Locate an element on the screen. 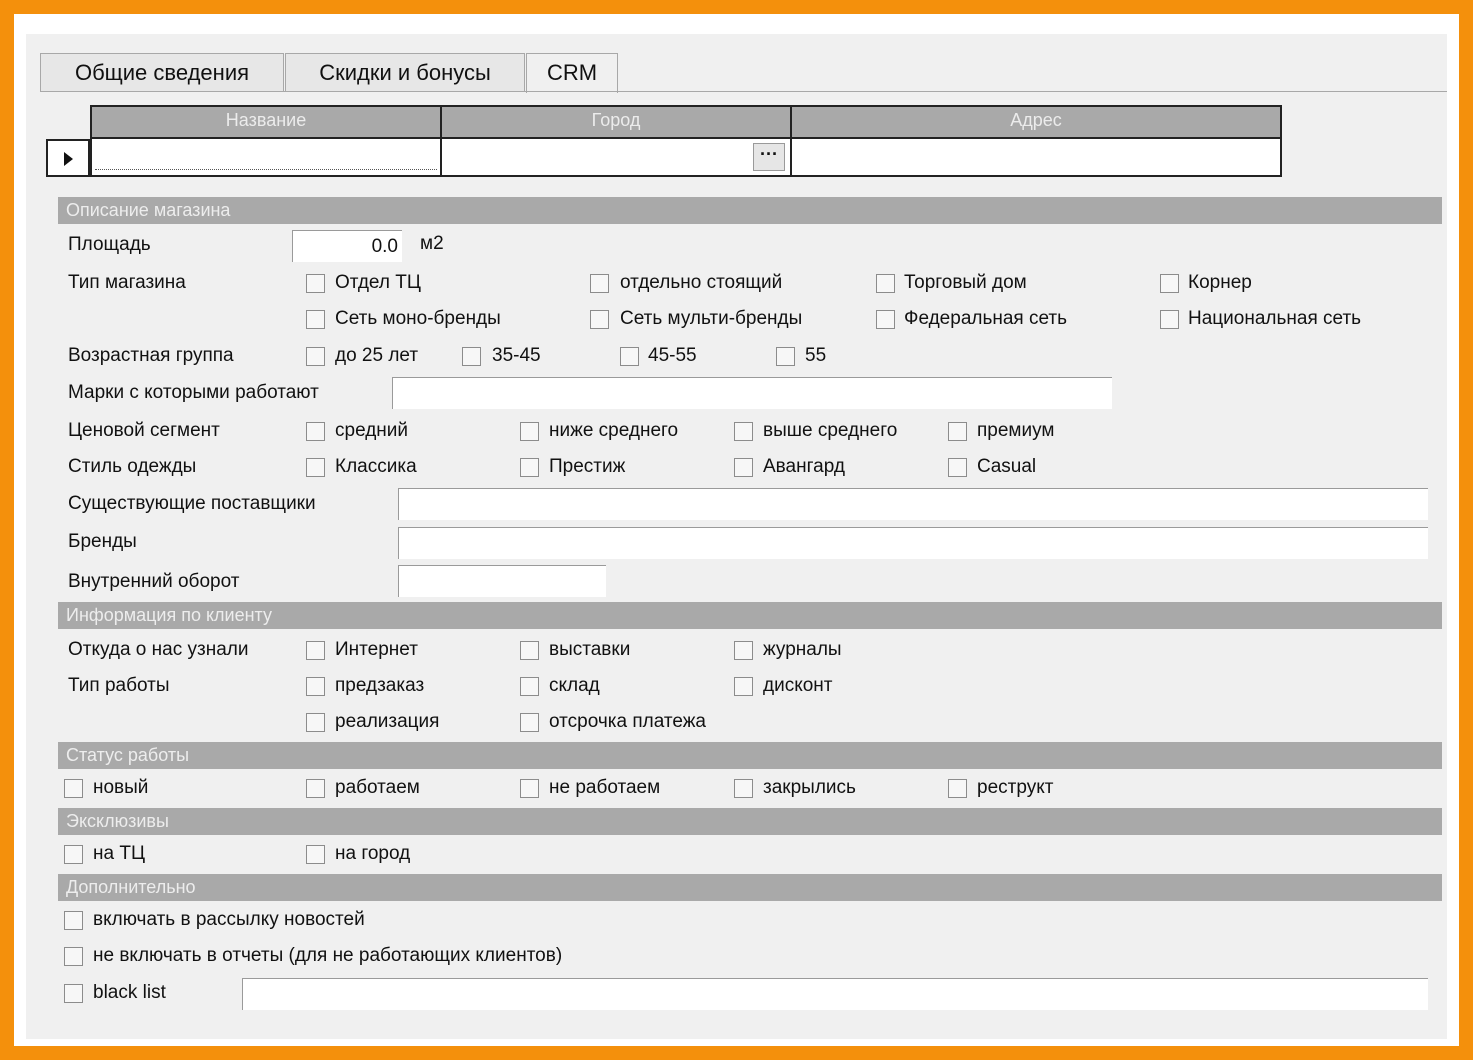  grid-cell-city: ··· is located at coordinates (615, 158).